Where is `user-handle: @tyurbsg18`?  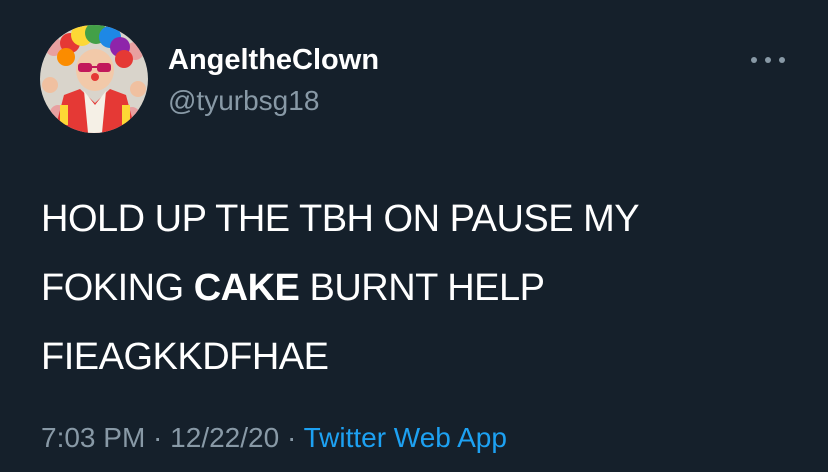
user-handle: @tyurbsg18 is located at coordinates (243, 101).